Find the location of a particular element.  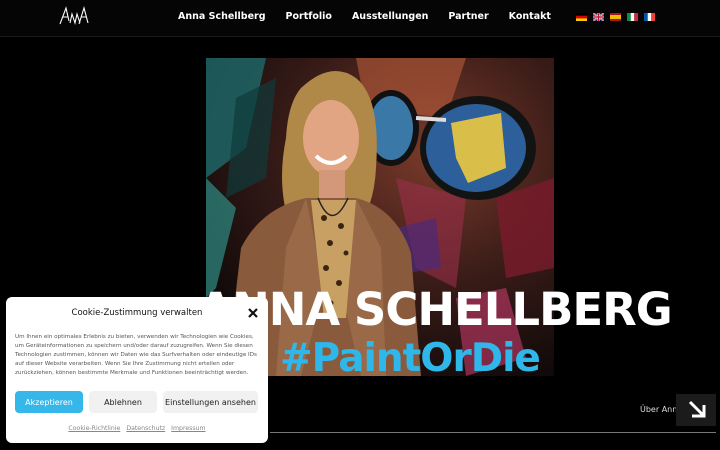

nav-item-partner: Partner is located at coordinates (468, 16).